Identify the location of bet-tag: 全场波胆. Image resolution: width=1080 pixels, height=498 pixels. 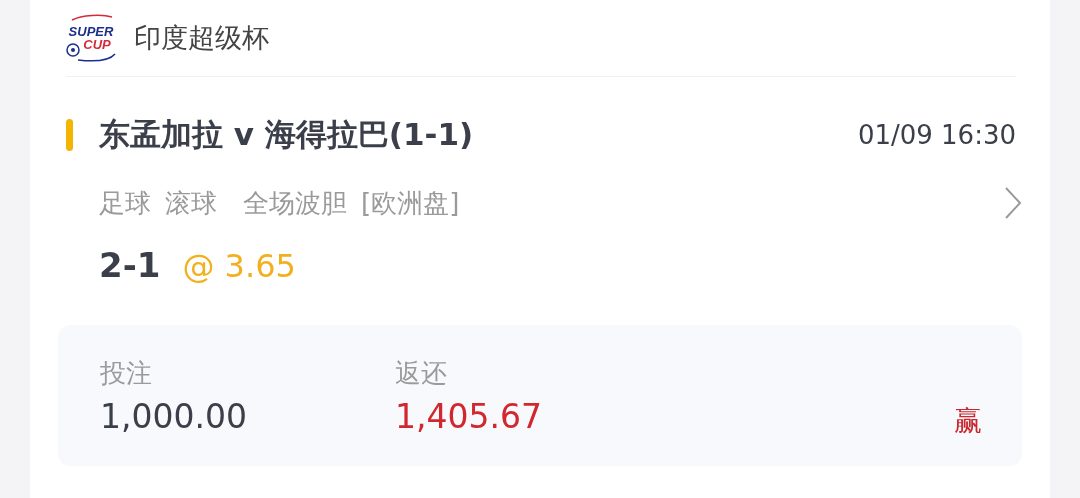
(295, 203).